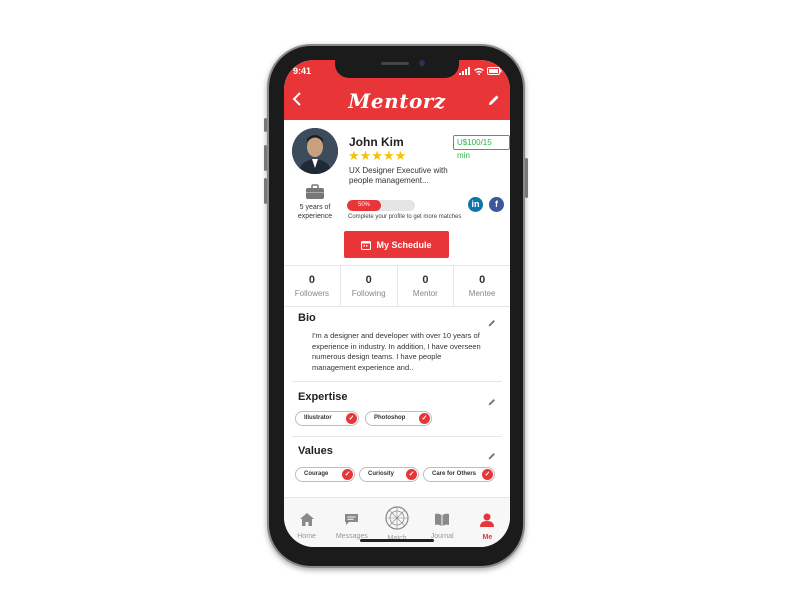 This screenshot has height=612, width=792. I want to click on home-indicator, so click(397, 540).